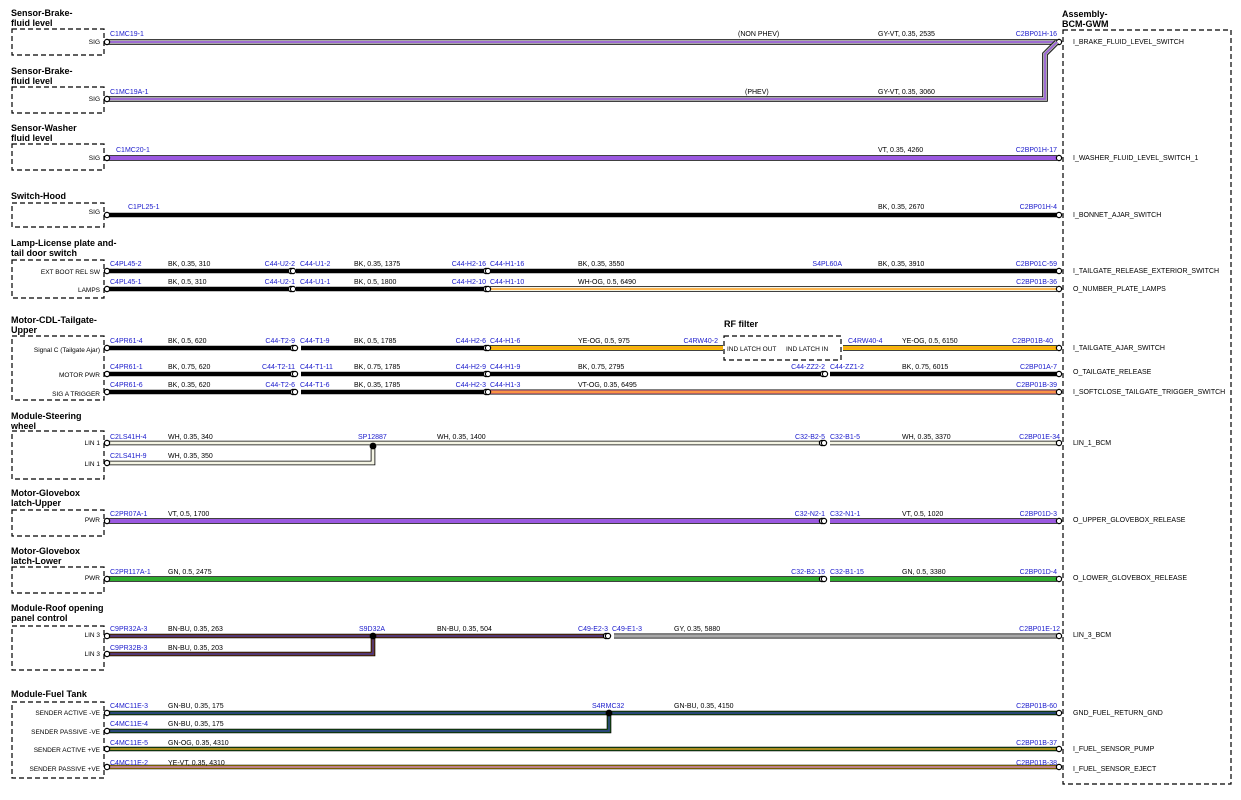 Image resolution: width=1241 pixels, height=800 pixels. What do you see at coordinates (1036, 150) in the screenshot?
I see `connector-label: C2BP01H-17` at bounding box center [1036, 150].